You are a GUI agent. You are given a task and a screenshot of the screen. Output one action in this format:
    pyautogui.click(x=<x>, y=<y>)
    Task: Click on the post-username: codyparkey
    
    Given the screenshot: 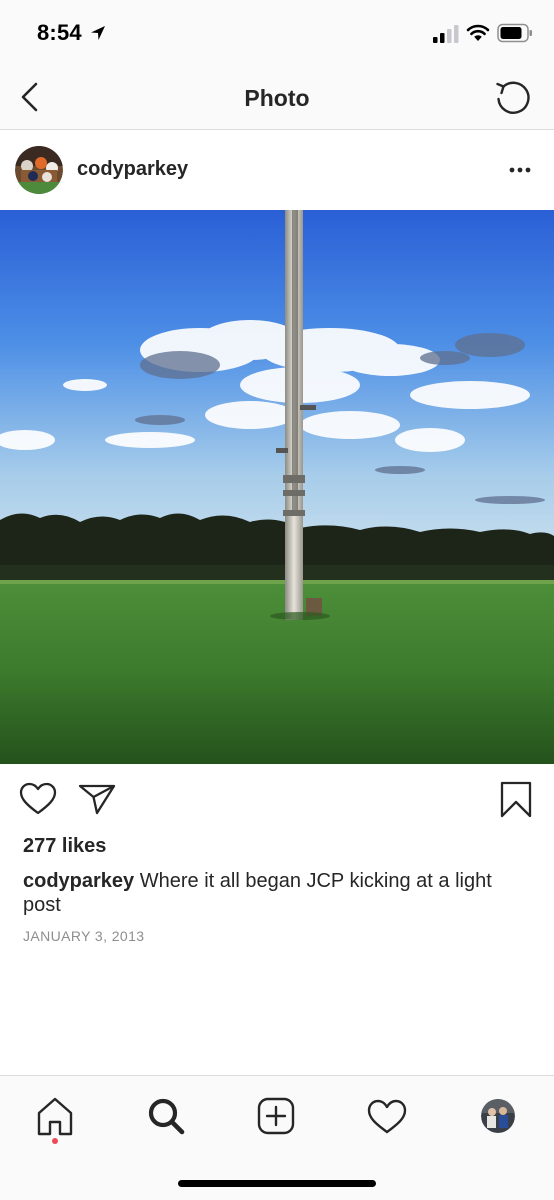 What is the action you would take?
    pyautogui.click(x=132, y=169)
    